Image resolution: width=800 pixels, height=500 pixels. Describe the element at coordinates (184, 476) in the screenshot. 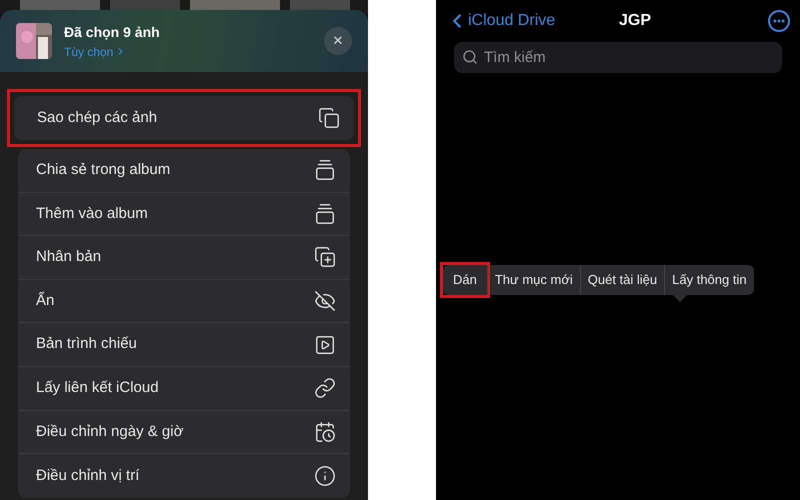

I see `menu-item: Điều chỉnh vị trí` at that location.